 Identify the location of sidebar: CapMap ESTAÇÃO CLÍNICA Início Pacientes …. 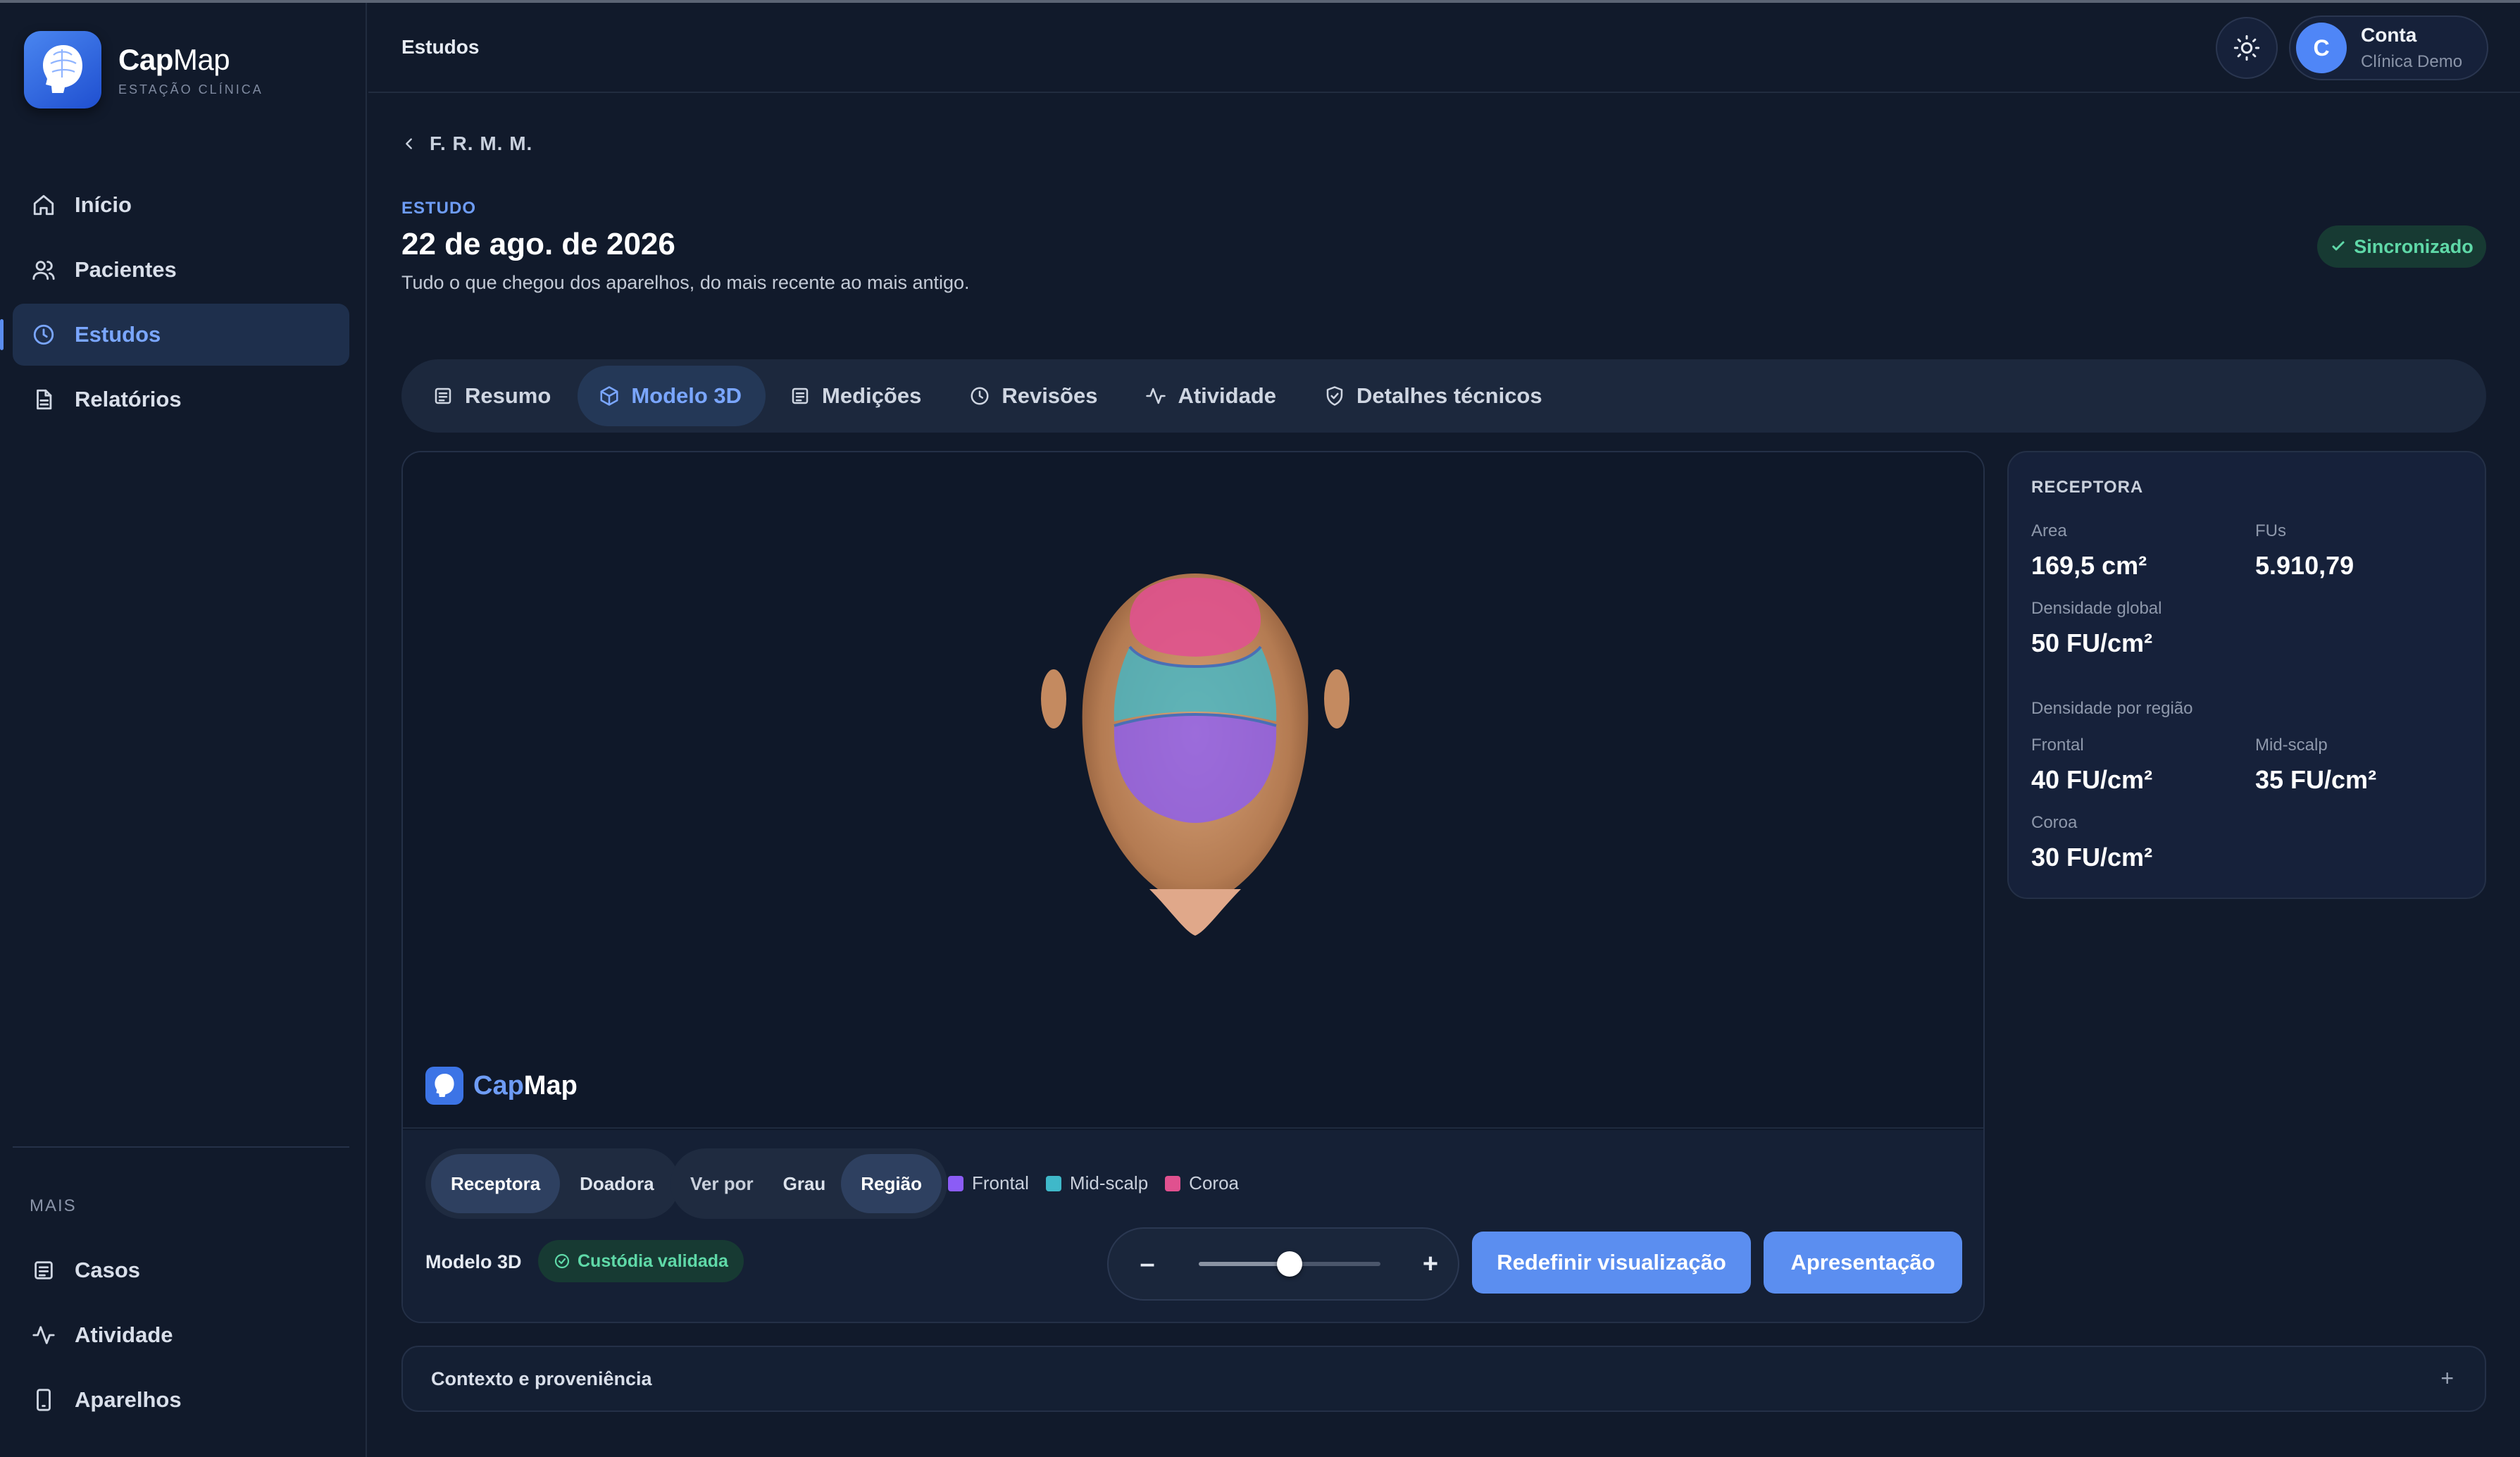
(184, 730).